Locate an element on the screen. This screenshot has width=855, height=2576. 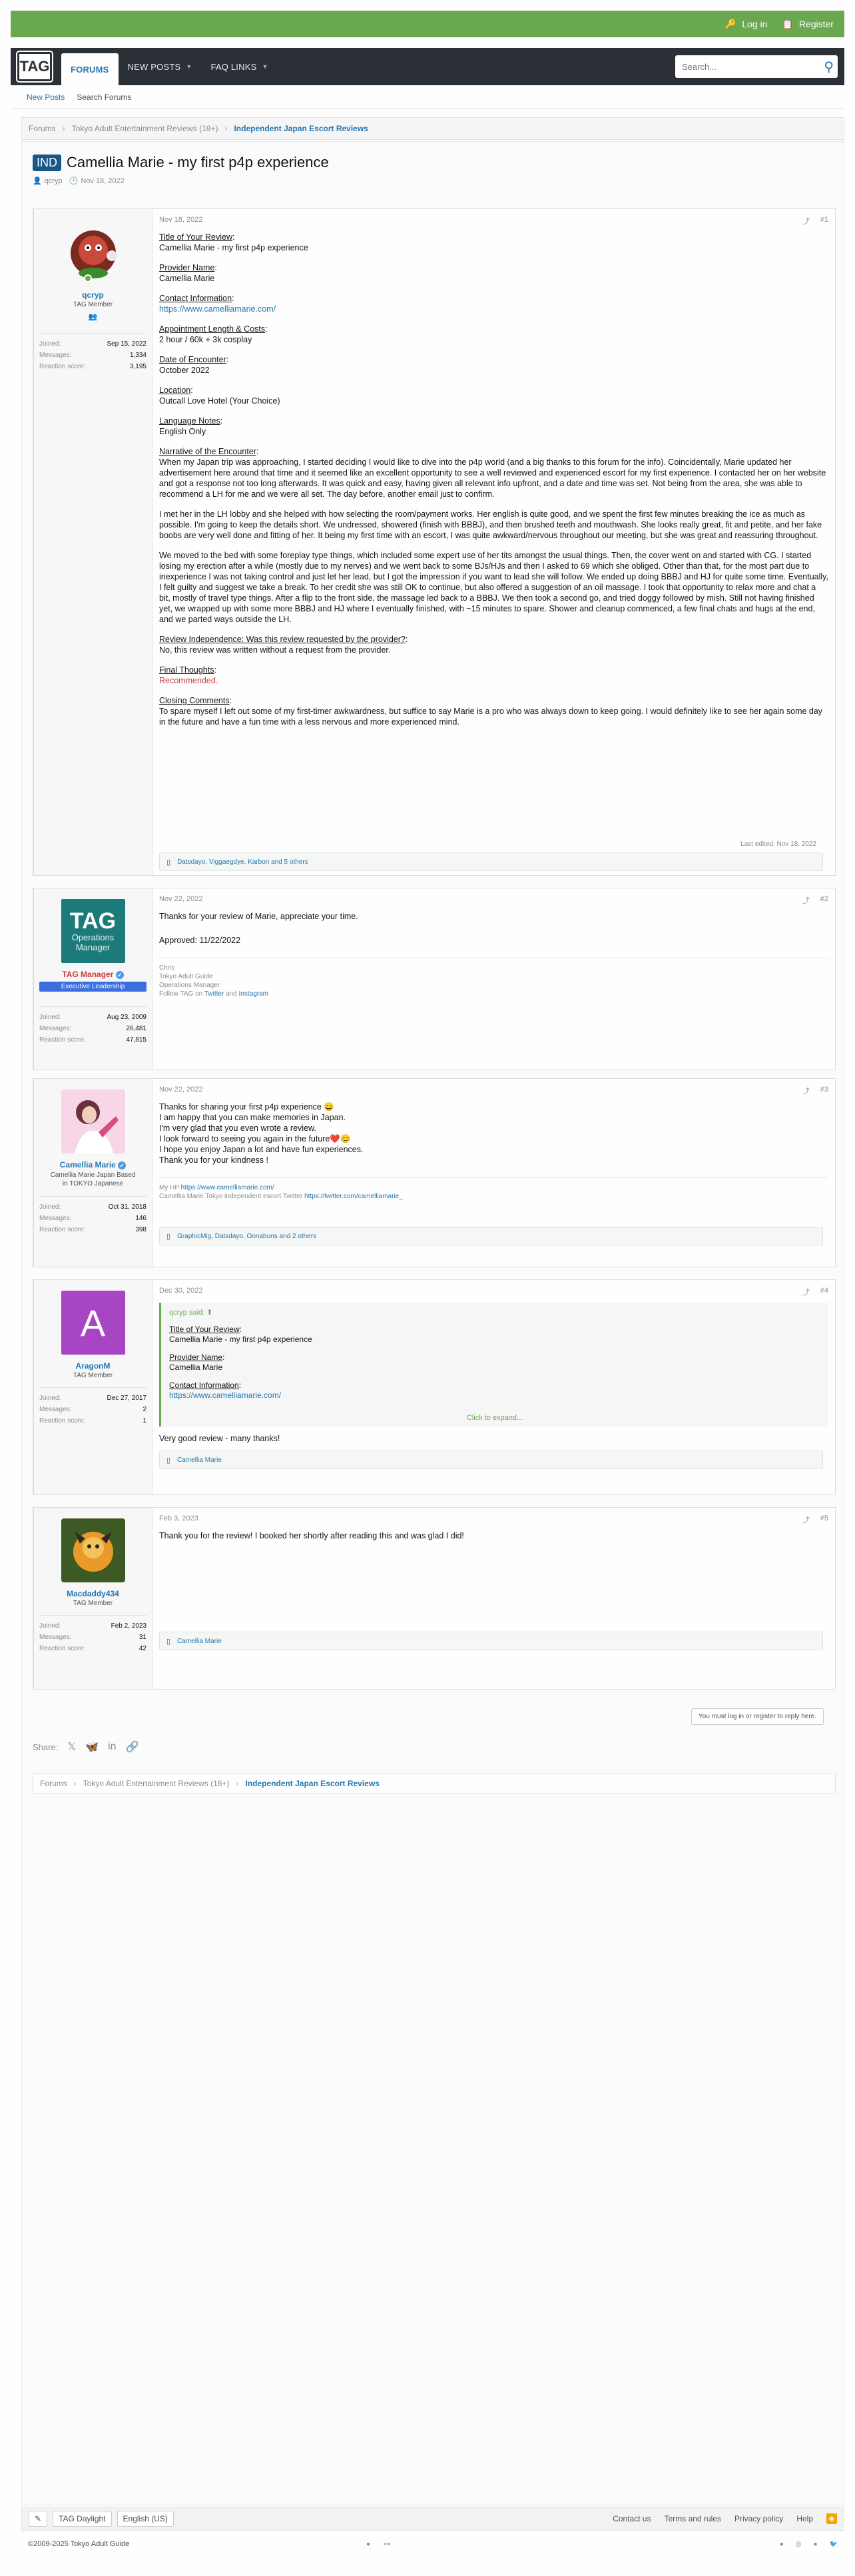
x-icon: 𝕏 is located at coordinates (71, 1747).